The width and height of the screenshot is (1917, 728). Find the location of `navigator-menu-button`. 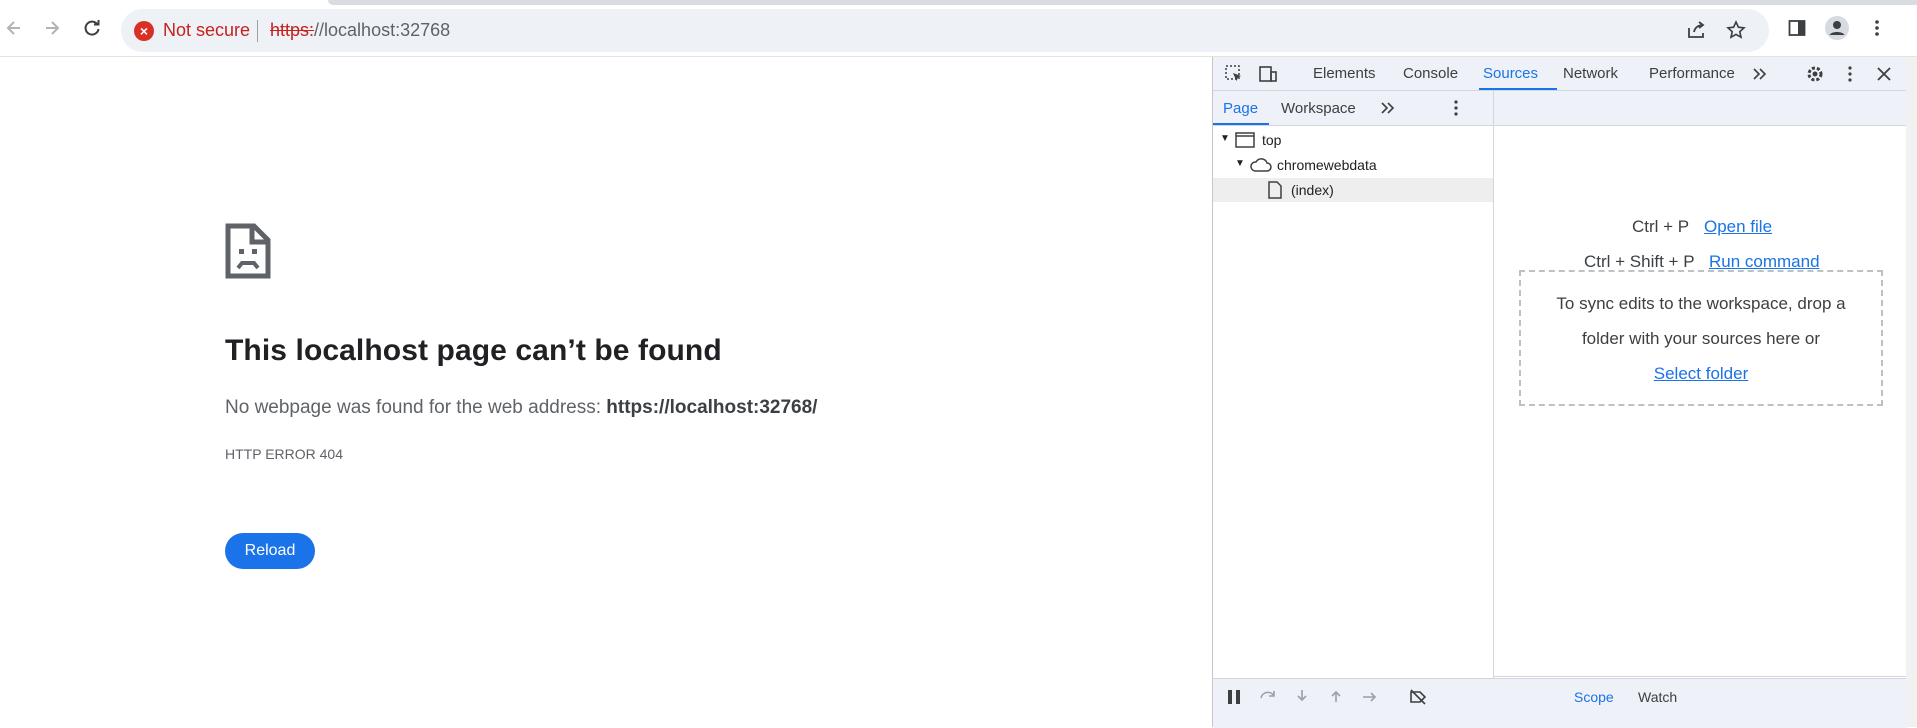

navigator-menu-button is located at coordinates (1456, 108).